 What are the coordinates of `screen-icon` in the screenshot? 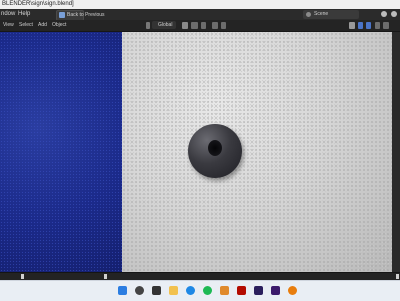 It's located at (62, 15).